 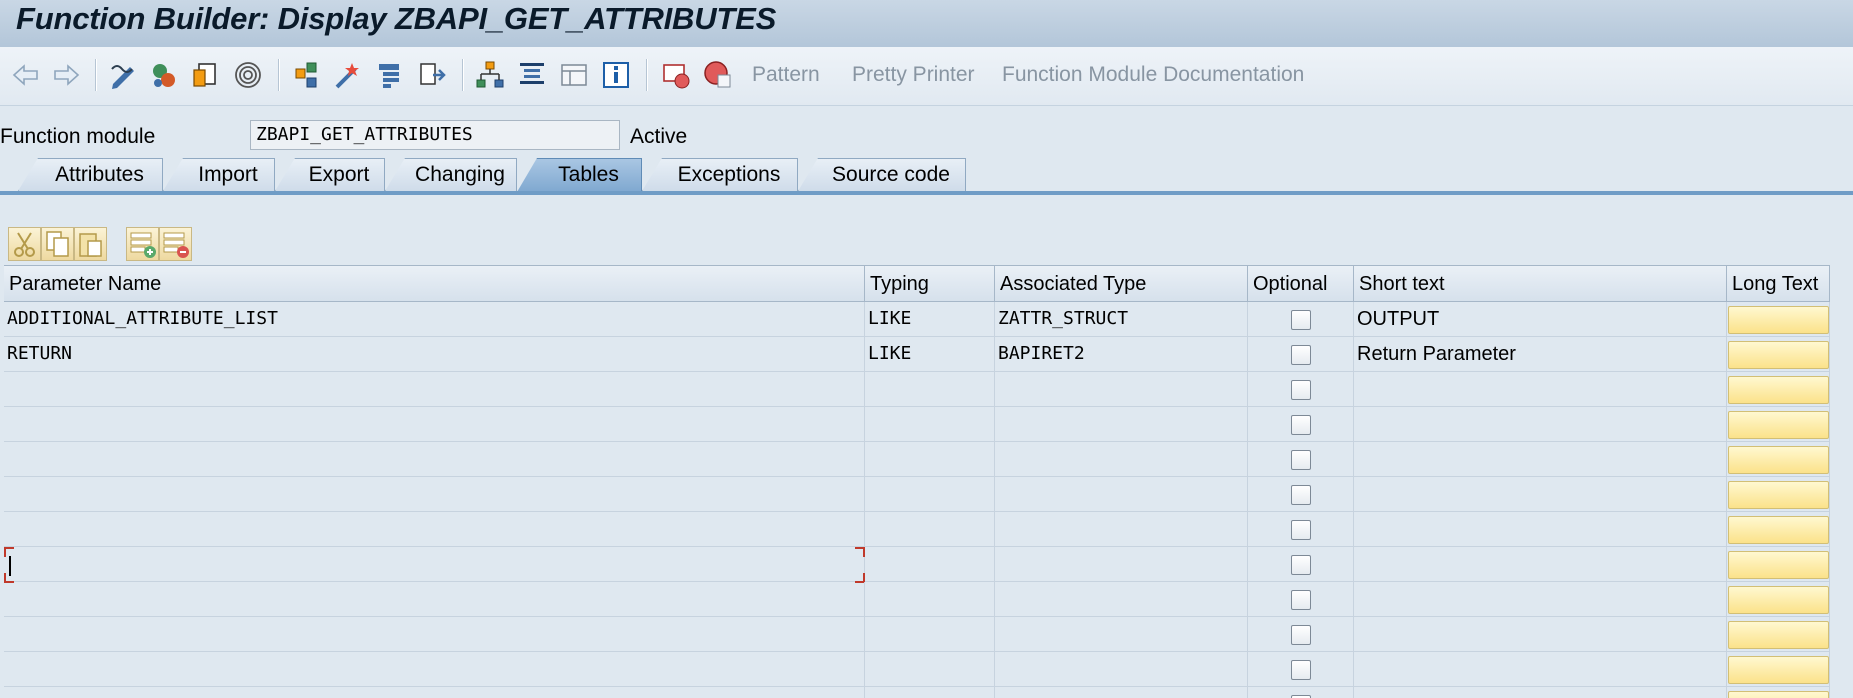 I want to click on column-header-long-text: Long Text, so click(x=1778, y=283).